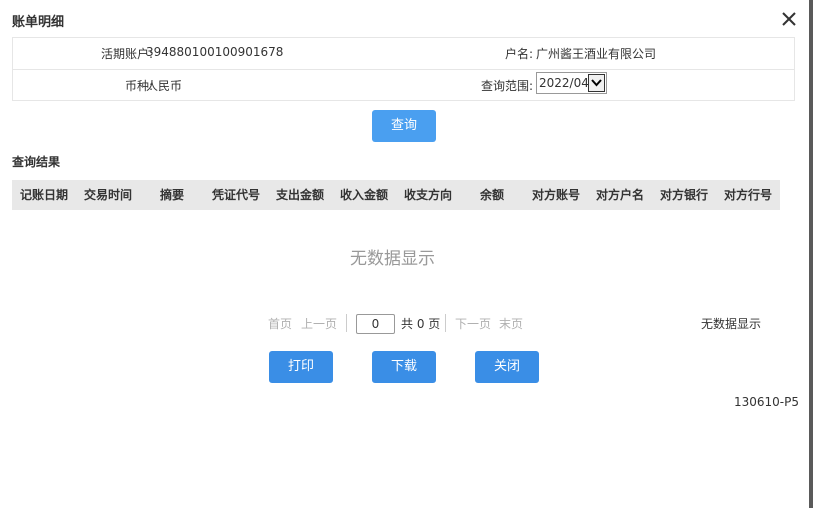 The width and height of the screenshot is (813, 508). What do you see at coordinates (473, 323) in the screenshot?
I see `pager-next: 下一页` at bounding box center [473, 323].